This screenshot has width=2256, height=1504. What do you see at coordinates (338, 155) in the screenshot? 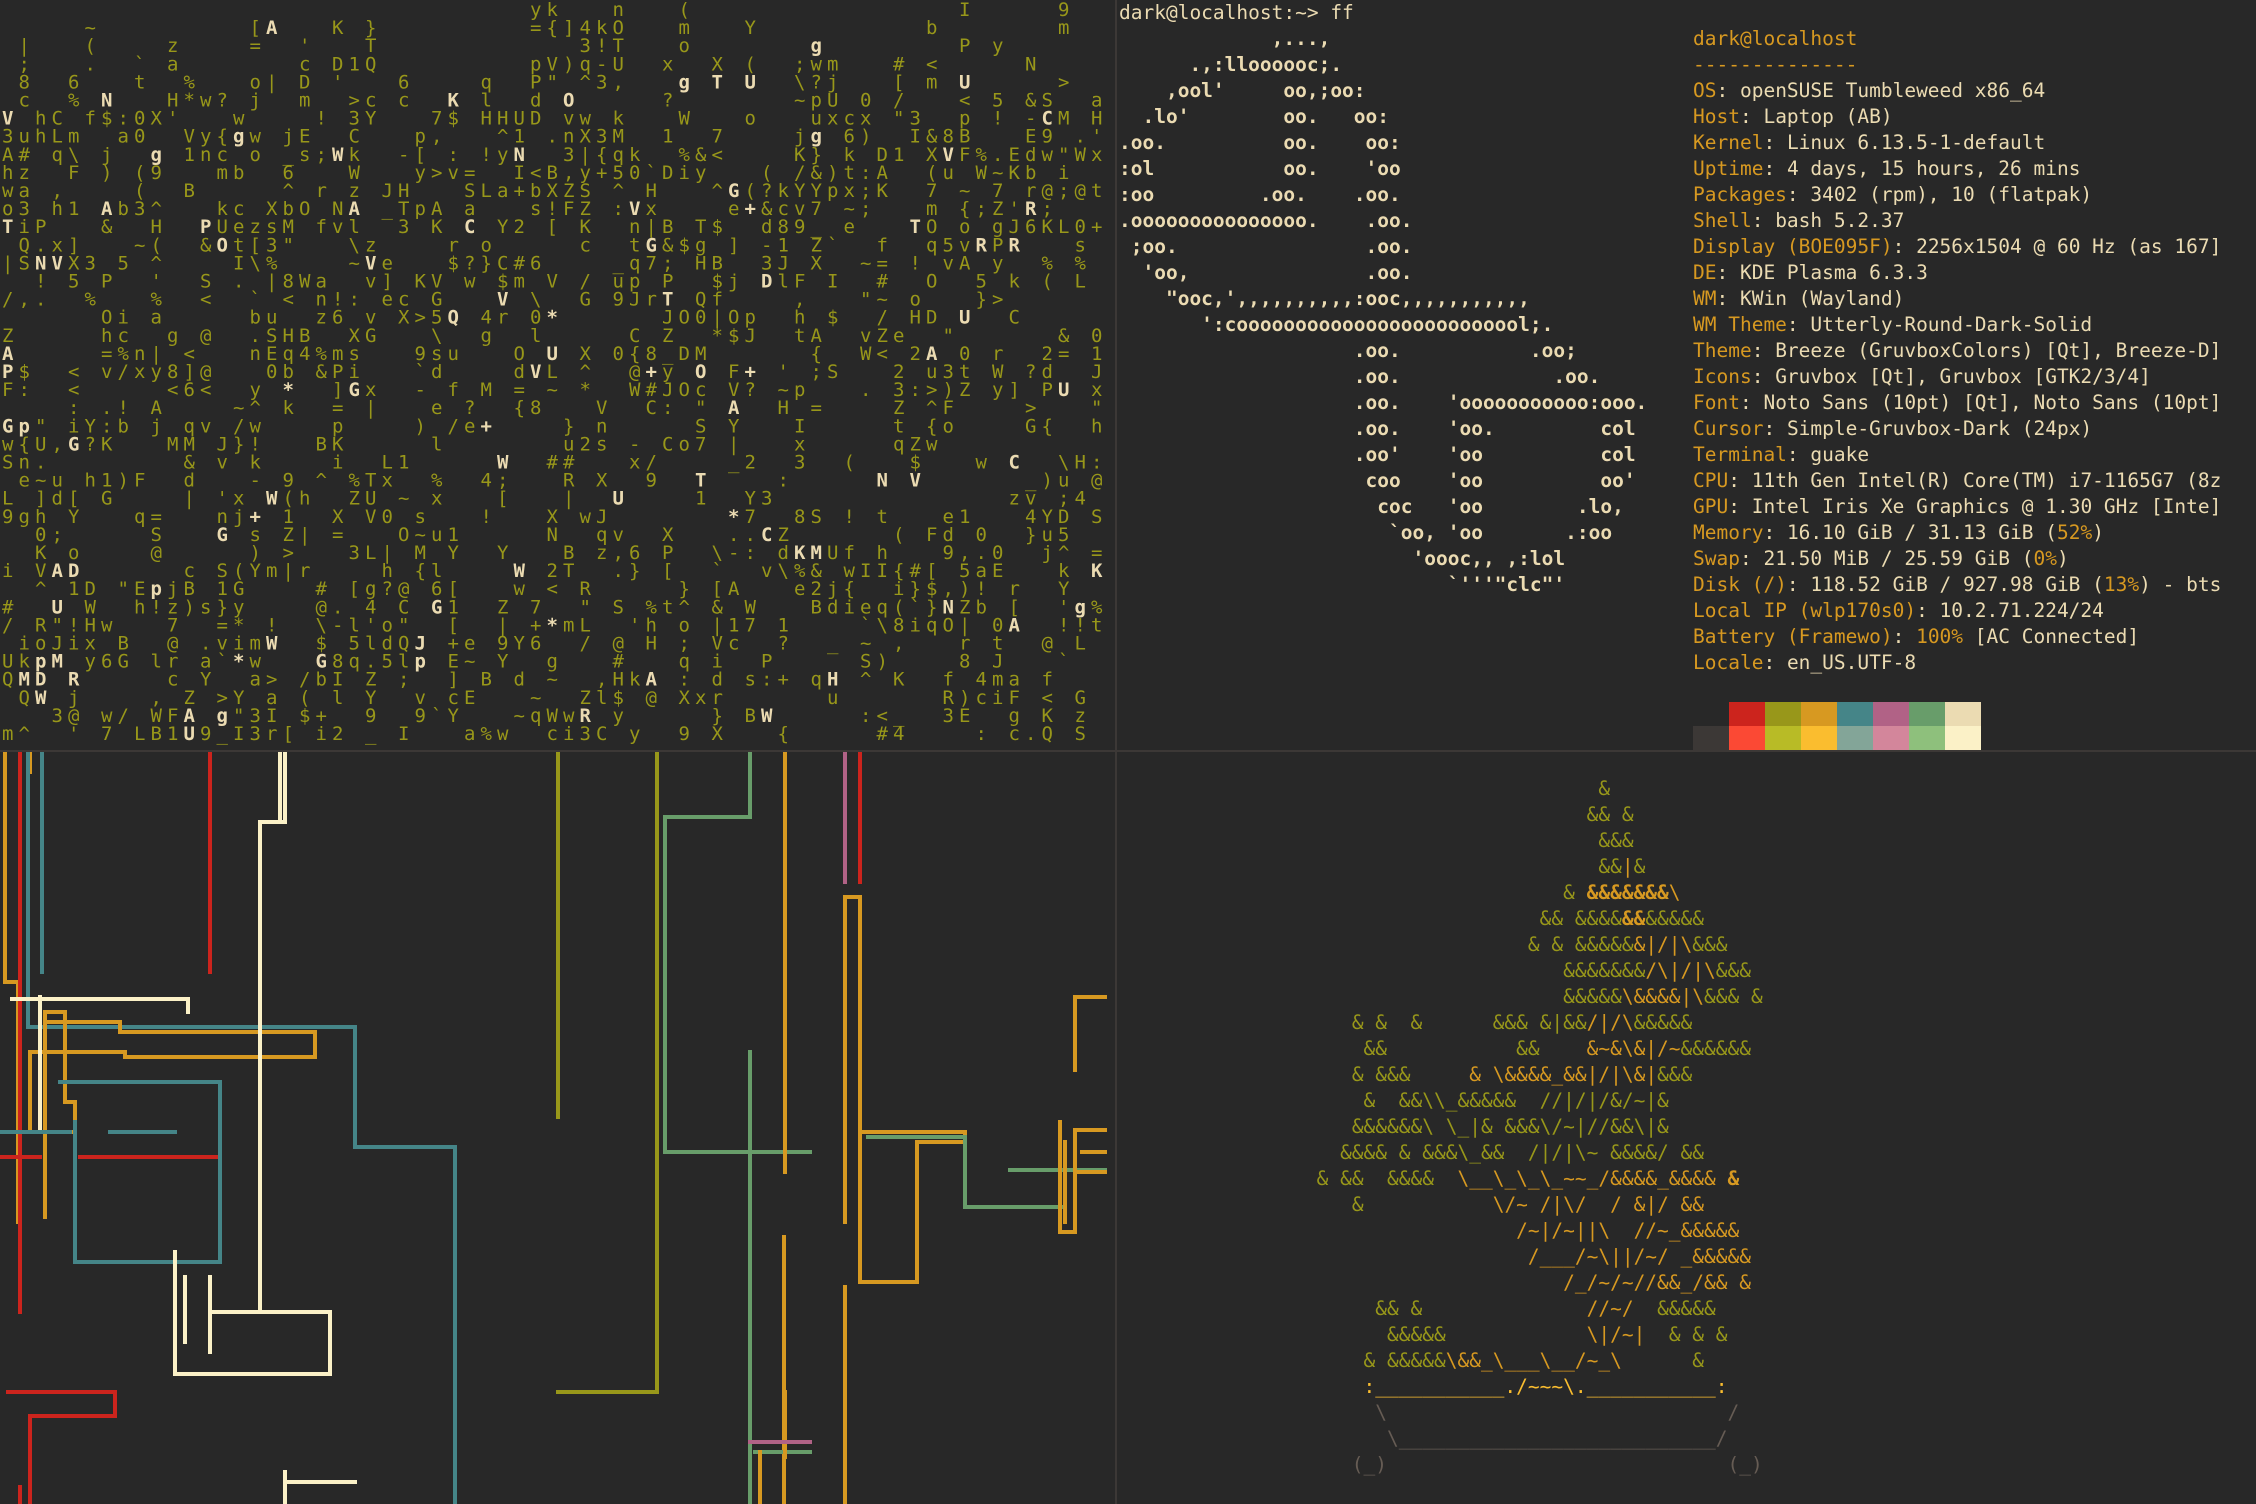
I see `matrix-char: W` at bounding box center [338, 155].